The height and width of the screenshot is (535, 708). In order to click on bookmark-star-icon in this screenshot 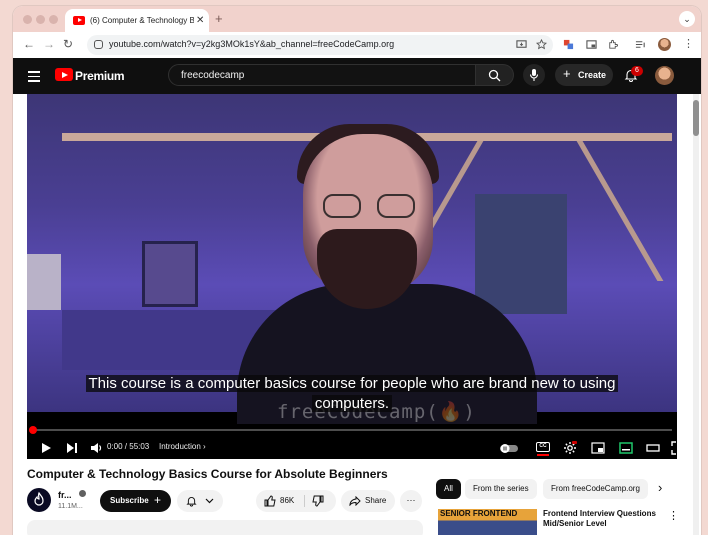, I will do `click(541, 44)`.